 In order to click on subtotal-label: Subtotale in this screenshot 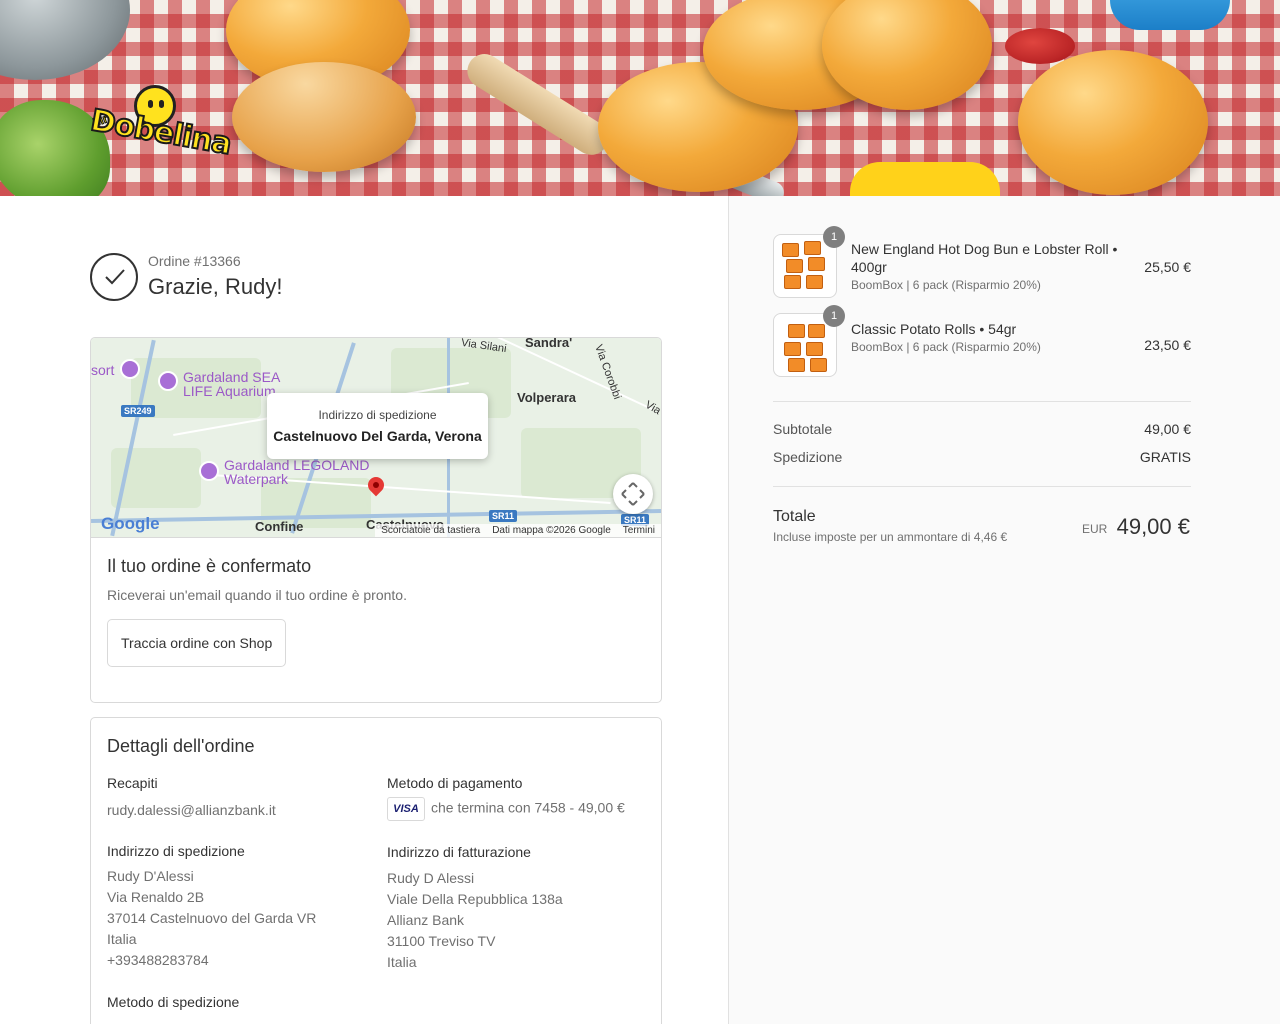, I will do `click(803, 429)`.